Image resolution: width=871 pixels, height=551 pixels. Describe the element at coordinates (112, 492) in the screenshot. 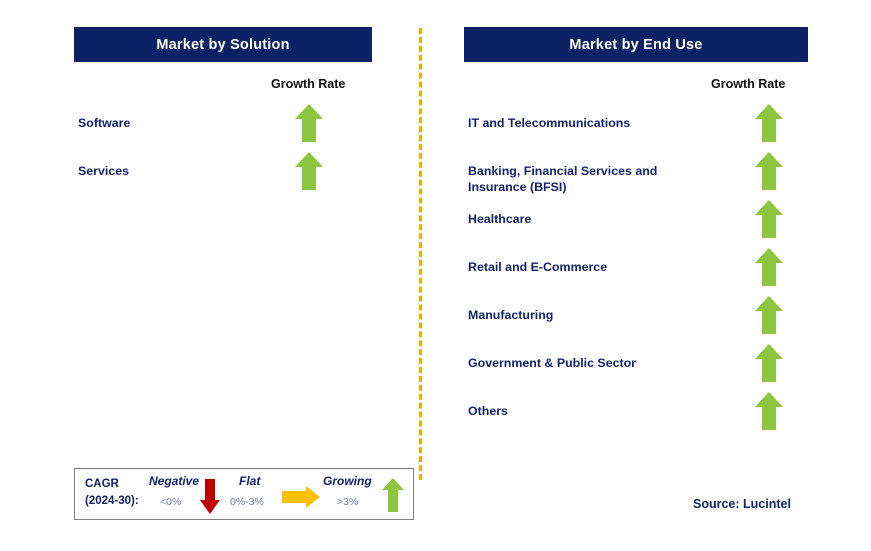

I see `legend-cagr-label: CAGR (2024-30):` at that location.